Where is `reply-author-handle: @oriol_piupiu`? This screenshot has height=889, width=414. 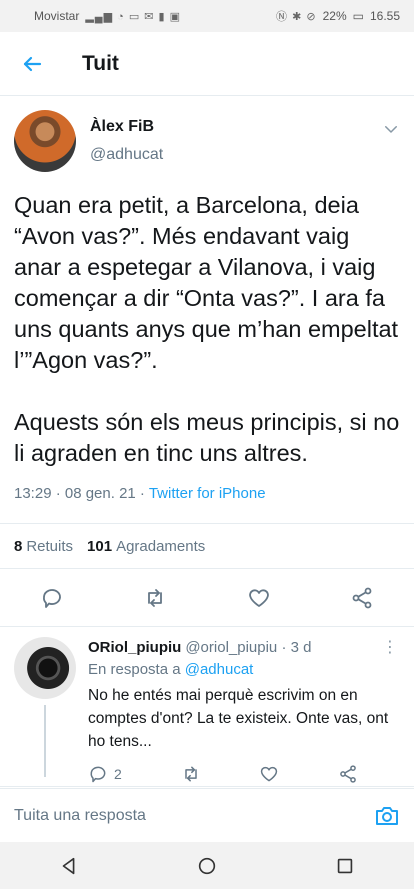 reply-author-handle: @oriol_piupiu is located at coordinates (231, 647).